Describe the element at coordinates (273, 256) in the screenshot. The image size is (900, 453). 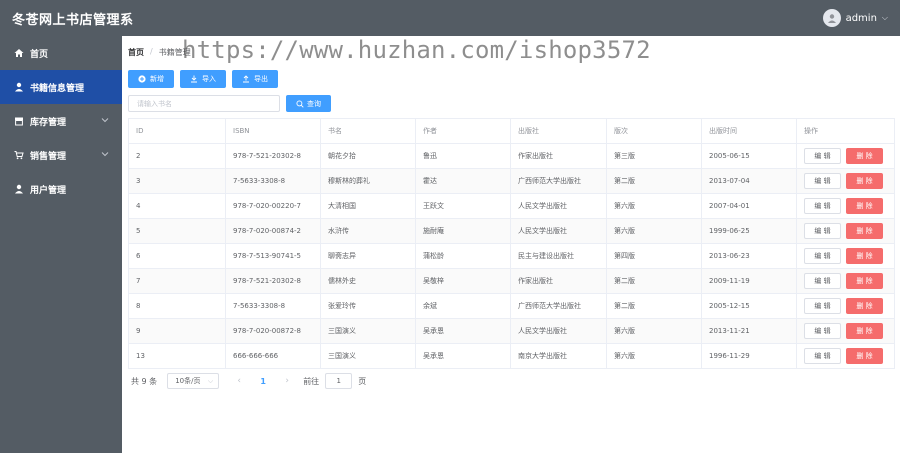
I see `table-cell: 978-7-513-90741-5` at that location.